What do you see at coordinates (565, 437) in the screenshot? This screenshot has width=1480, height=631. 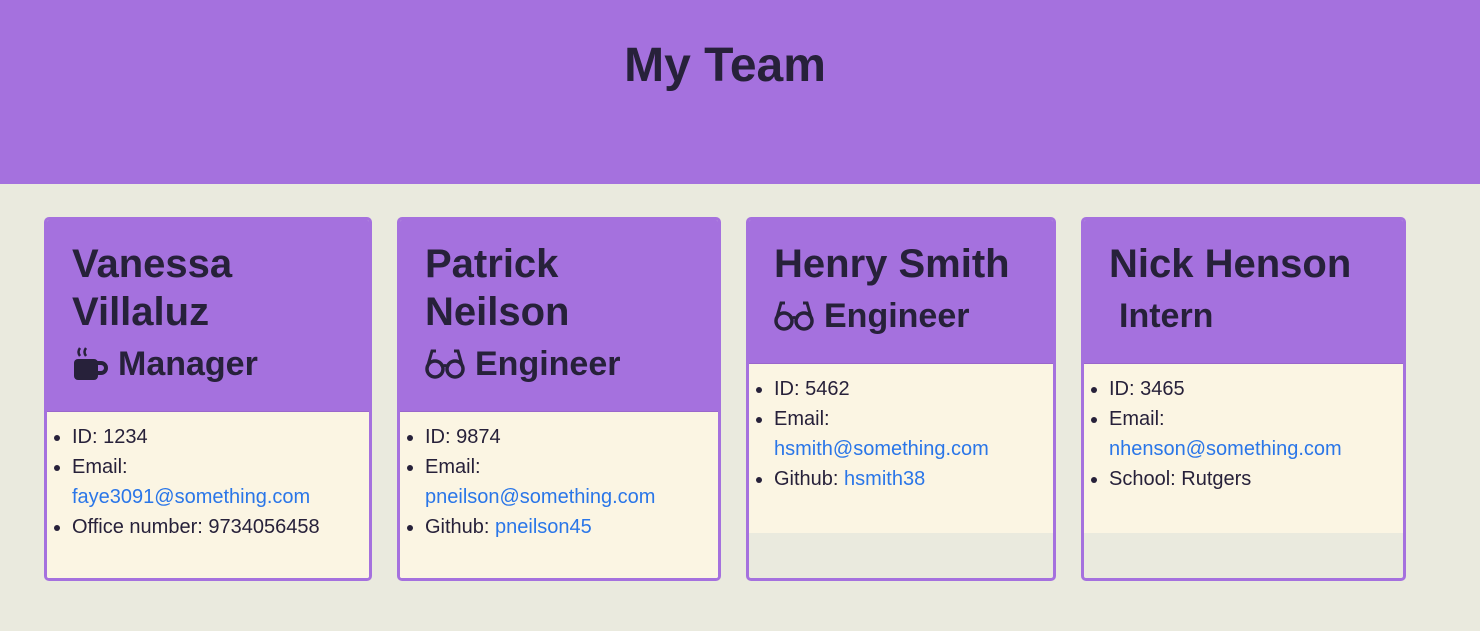 I see `list-item-id: ID: 9874` at bounding box center [565, 437].